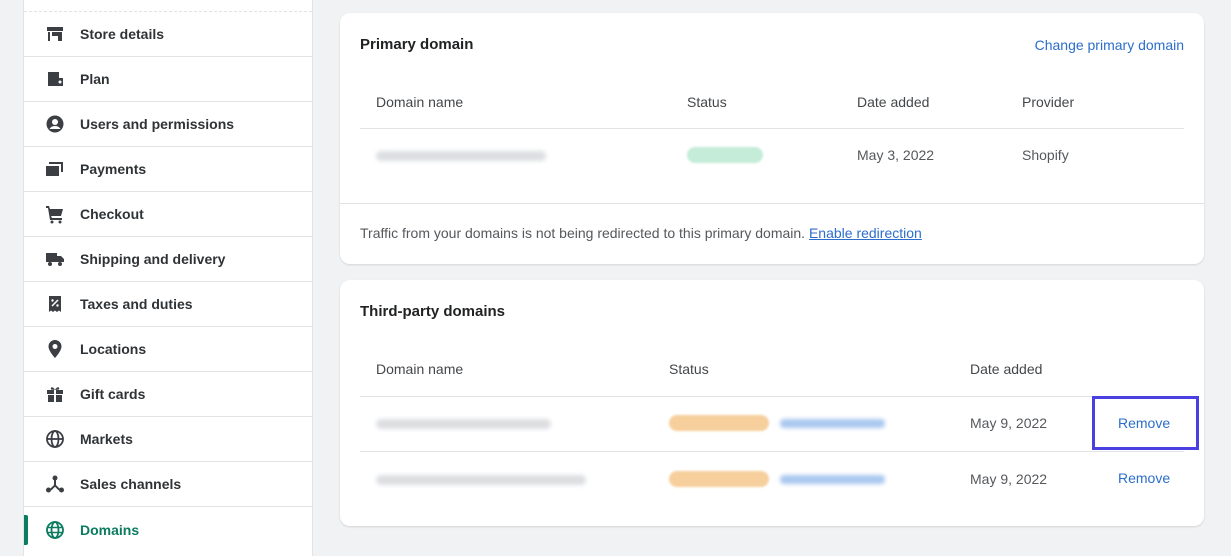  What do you see at coordinates (168, 349) in the screenshot?
I see `sidebar-item-locations: Locations` at bounding box center [168, 349].